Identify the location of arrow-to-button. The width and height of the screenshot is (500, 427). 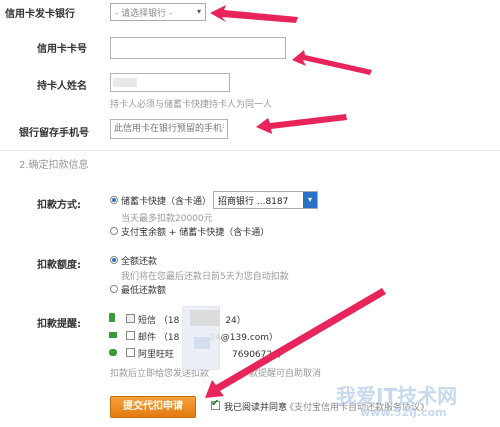
(295, 343).